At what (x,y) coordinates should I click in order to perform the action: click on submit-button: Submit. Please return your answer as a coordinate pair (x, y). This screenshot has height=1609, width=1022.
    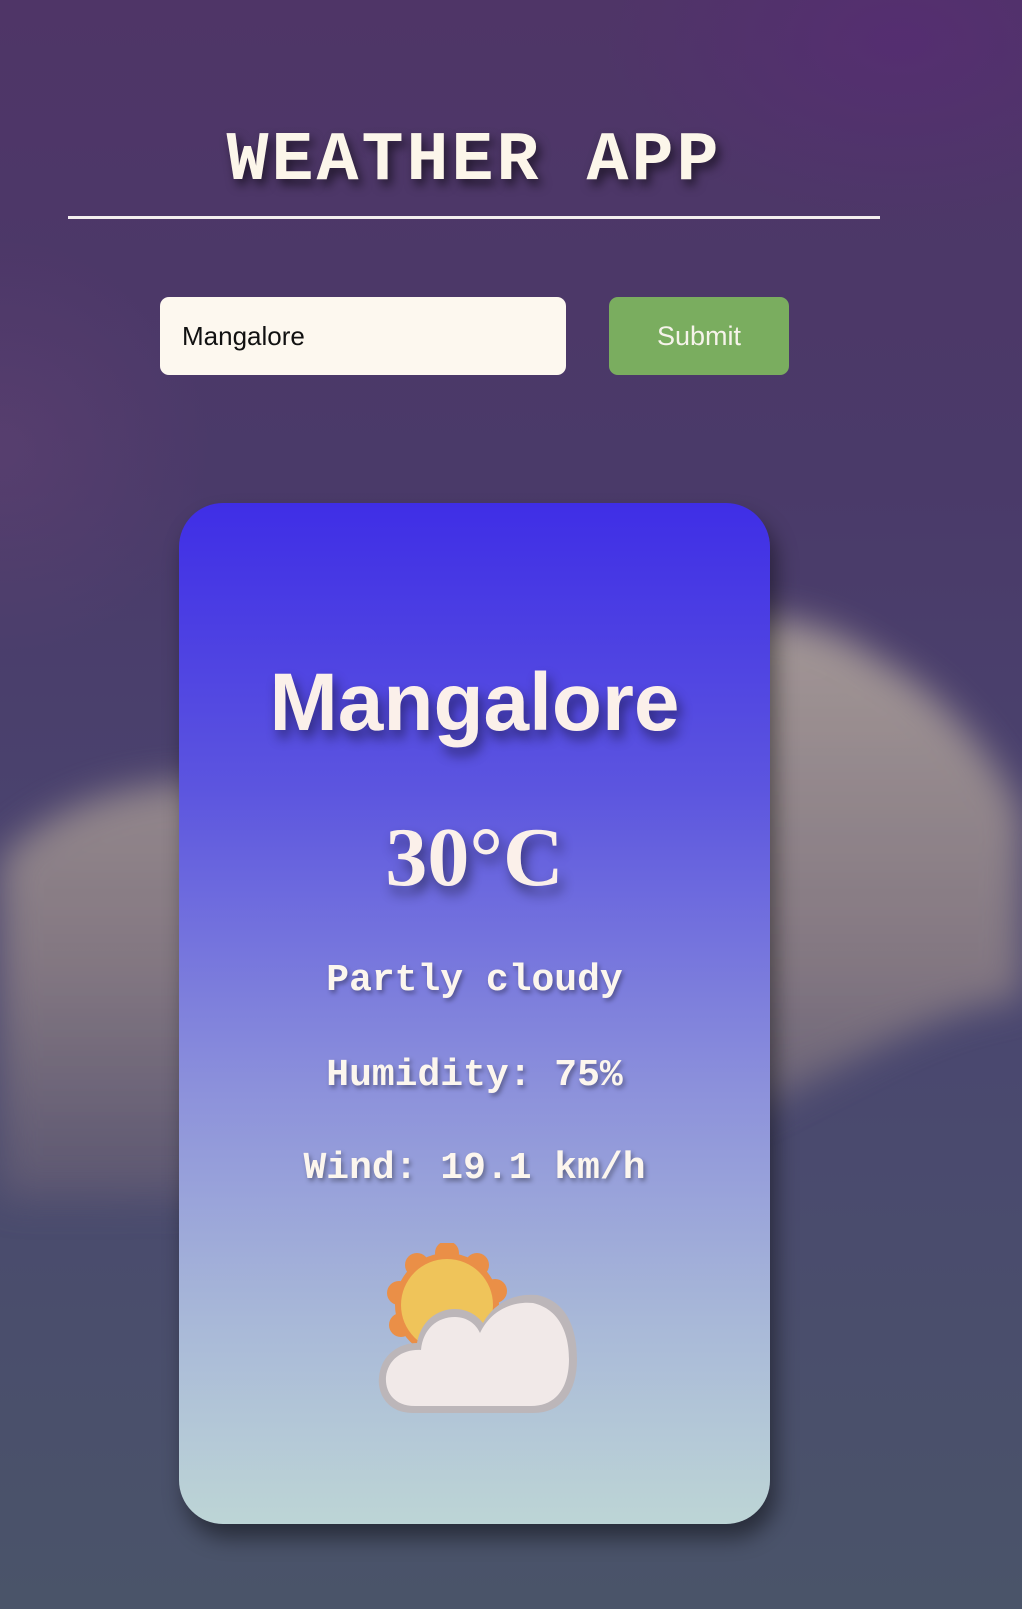
    Looking at the image, I should click on (699, 336).